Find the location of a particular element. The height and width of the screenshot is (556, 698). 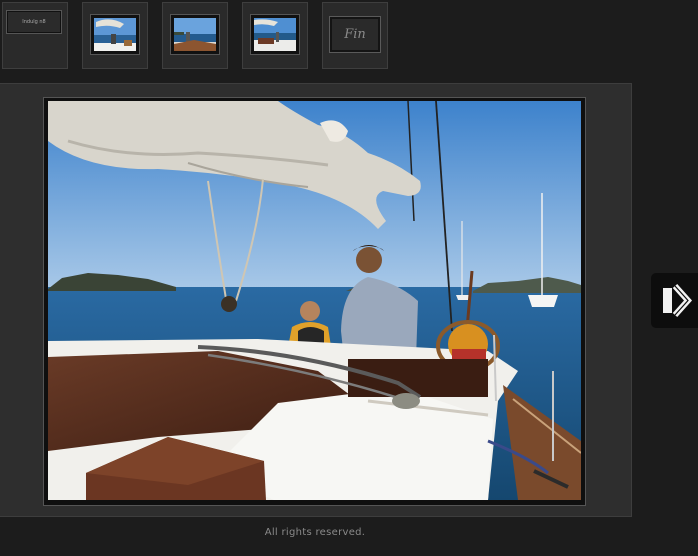

thumbnail-strip: Indulg n8 Fin is located at coordinates (349, 36).